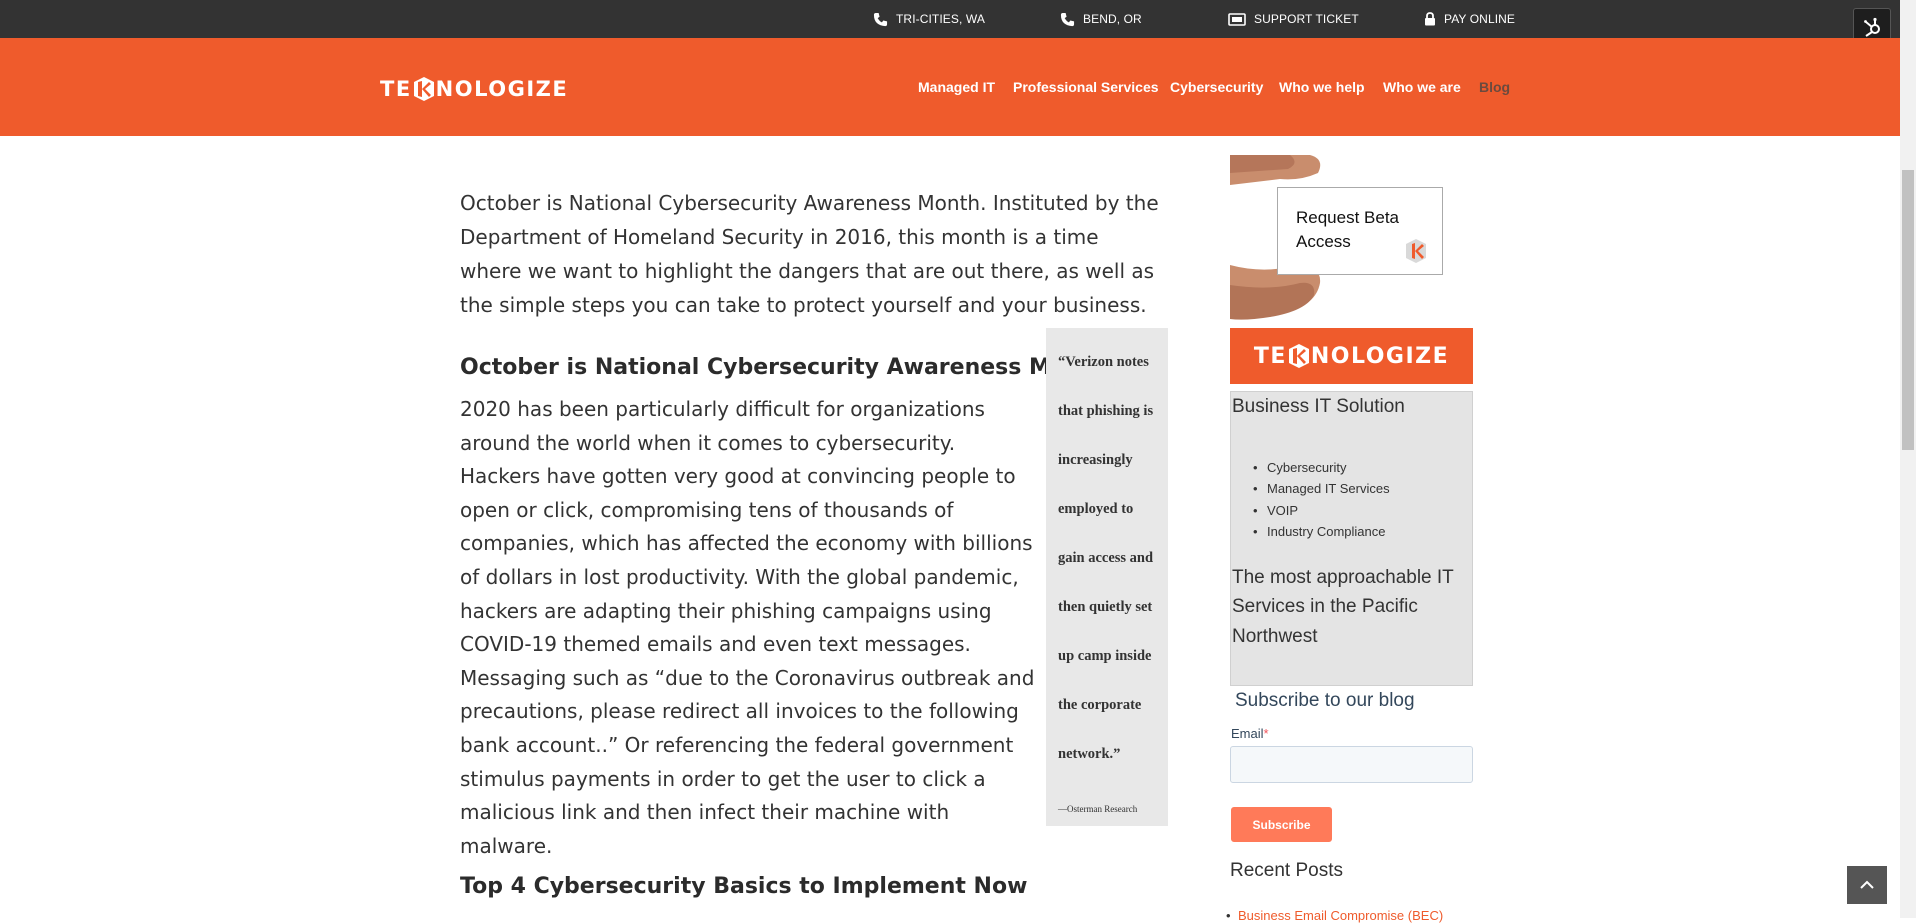 This screenshot has width=1916, height=923. I want to click on subscribe-title: Subscribe to our blog, so click(1325, 700).